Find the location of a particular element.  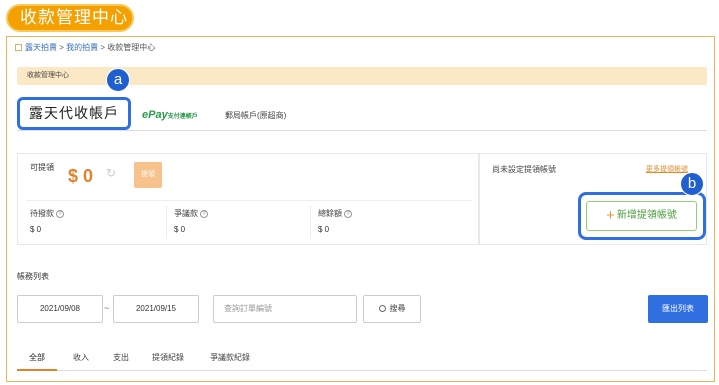

pending-value: $ 0 is located at coordinates (36, 229).